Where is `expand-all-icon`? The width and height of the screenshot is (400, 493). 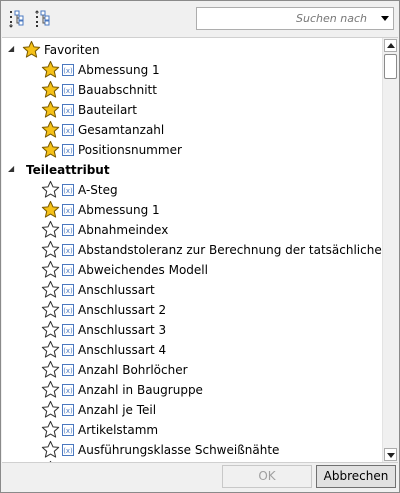
expand-all-icon is located at coordinates (18, 19).